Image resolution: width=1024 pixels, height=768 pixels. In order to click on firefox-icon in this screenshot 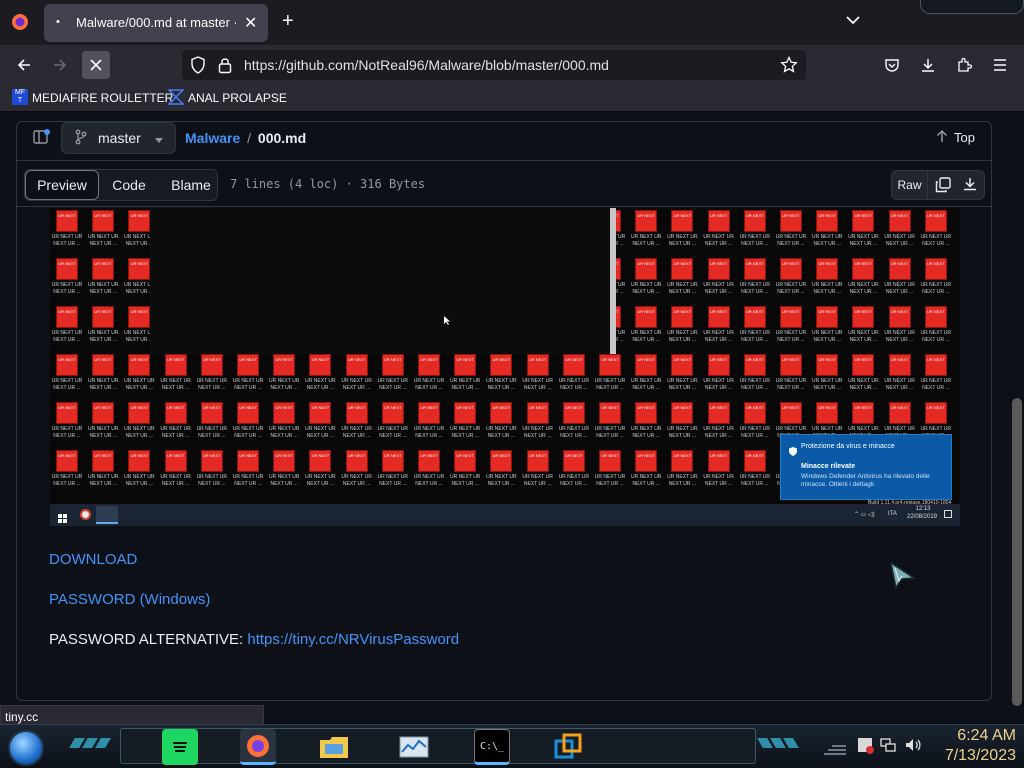, I will do `click(20, 22)`.